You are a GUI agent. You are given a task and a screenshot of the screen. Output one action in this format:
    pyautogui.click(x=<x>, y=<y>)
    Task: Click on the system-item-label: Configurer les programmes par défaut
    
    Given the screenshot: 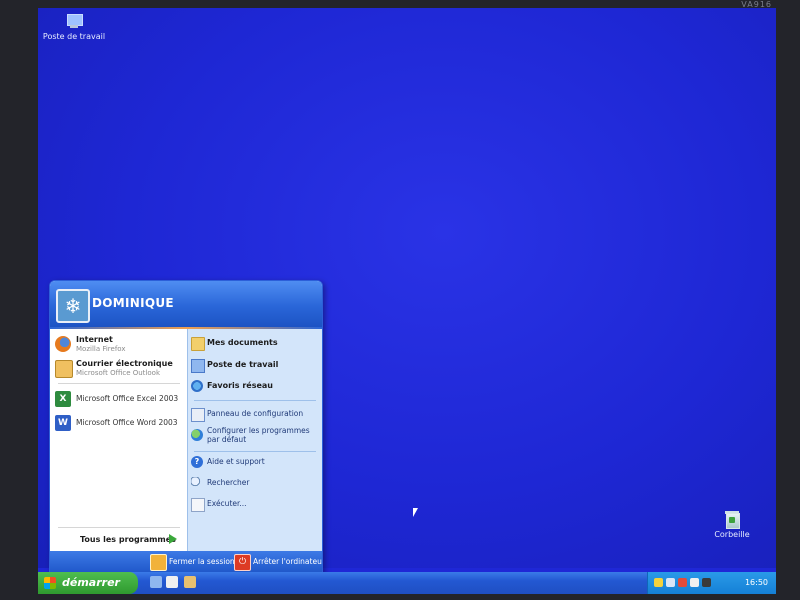 What is the action you would take?
    pyautogui.click(x=258, y=435)
    